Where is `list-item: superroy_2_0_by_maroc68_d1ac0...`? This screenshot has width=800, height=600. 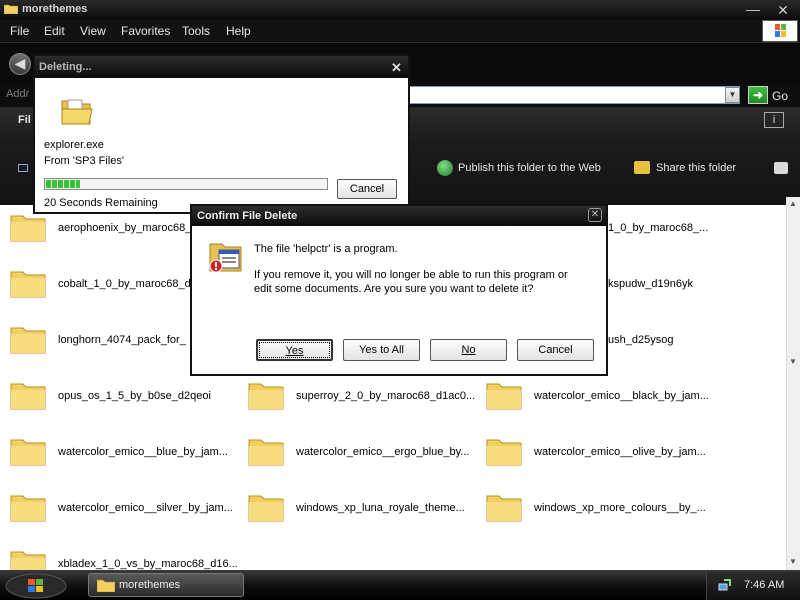 list-item: superroy_2_0_by_maroc68_d1ac0... is located at coordinates (363, 398).